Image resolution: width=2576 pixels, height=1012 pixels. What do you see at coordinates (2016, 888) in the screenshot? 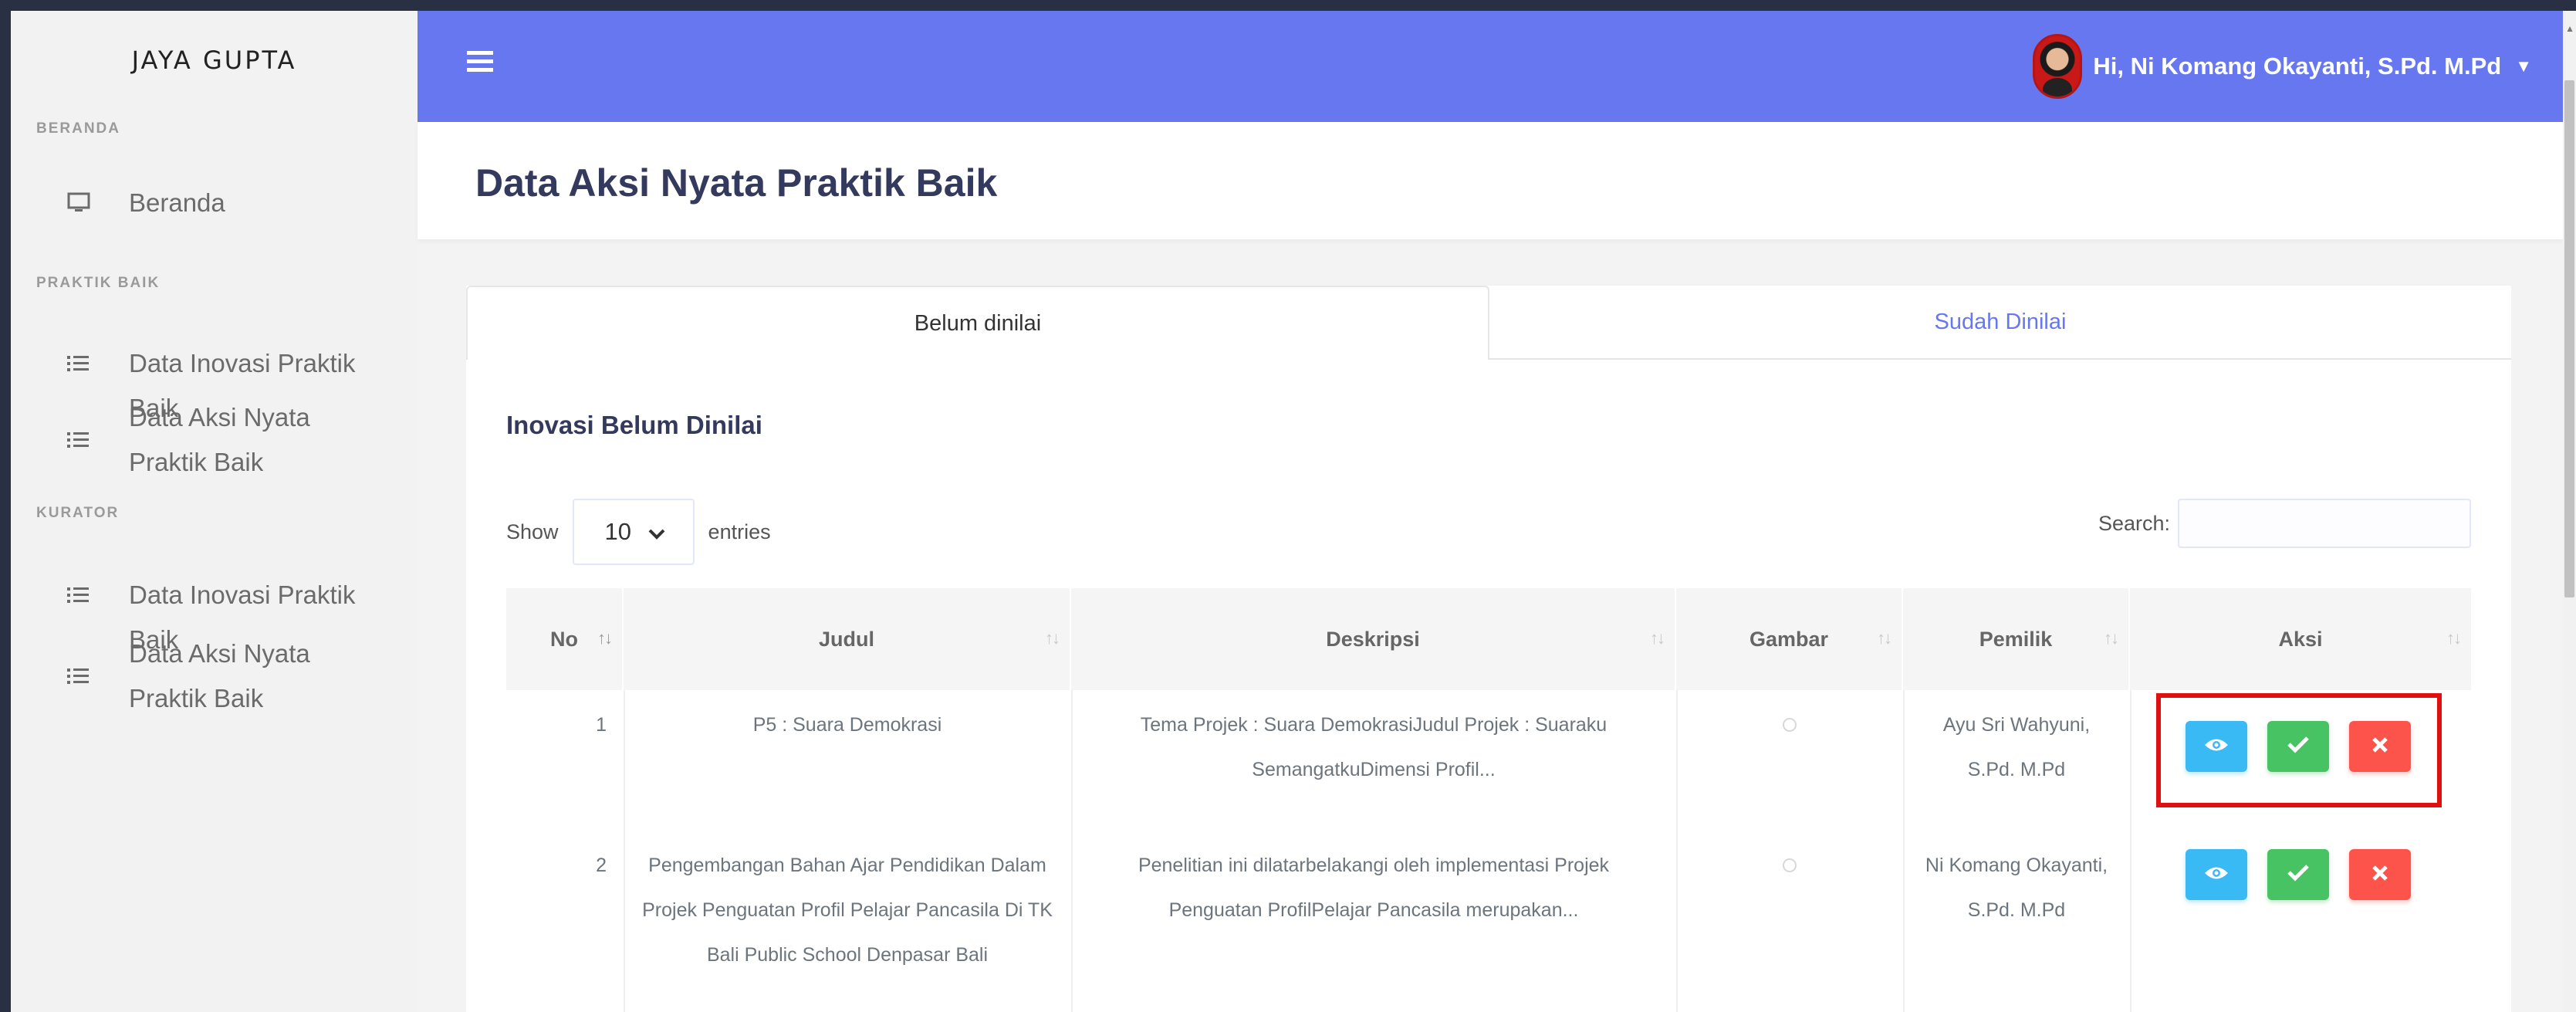
I see `cell-pemilik: Ni Komang Okayanti, S.Pd. M.Pd` at bounding box center [2016, 888].